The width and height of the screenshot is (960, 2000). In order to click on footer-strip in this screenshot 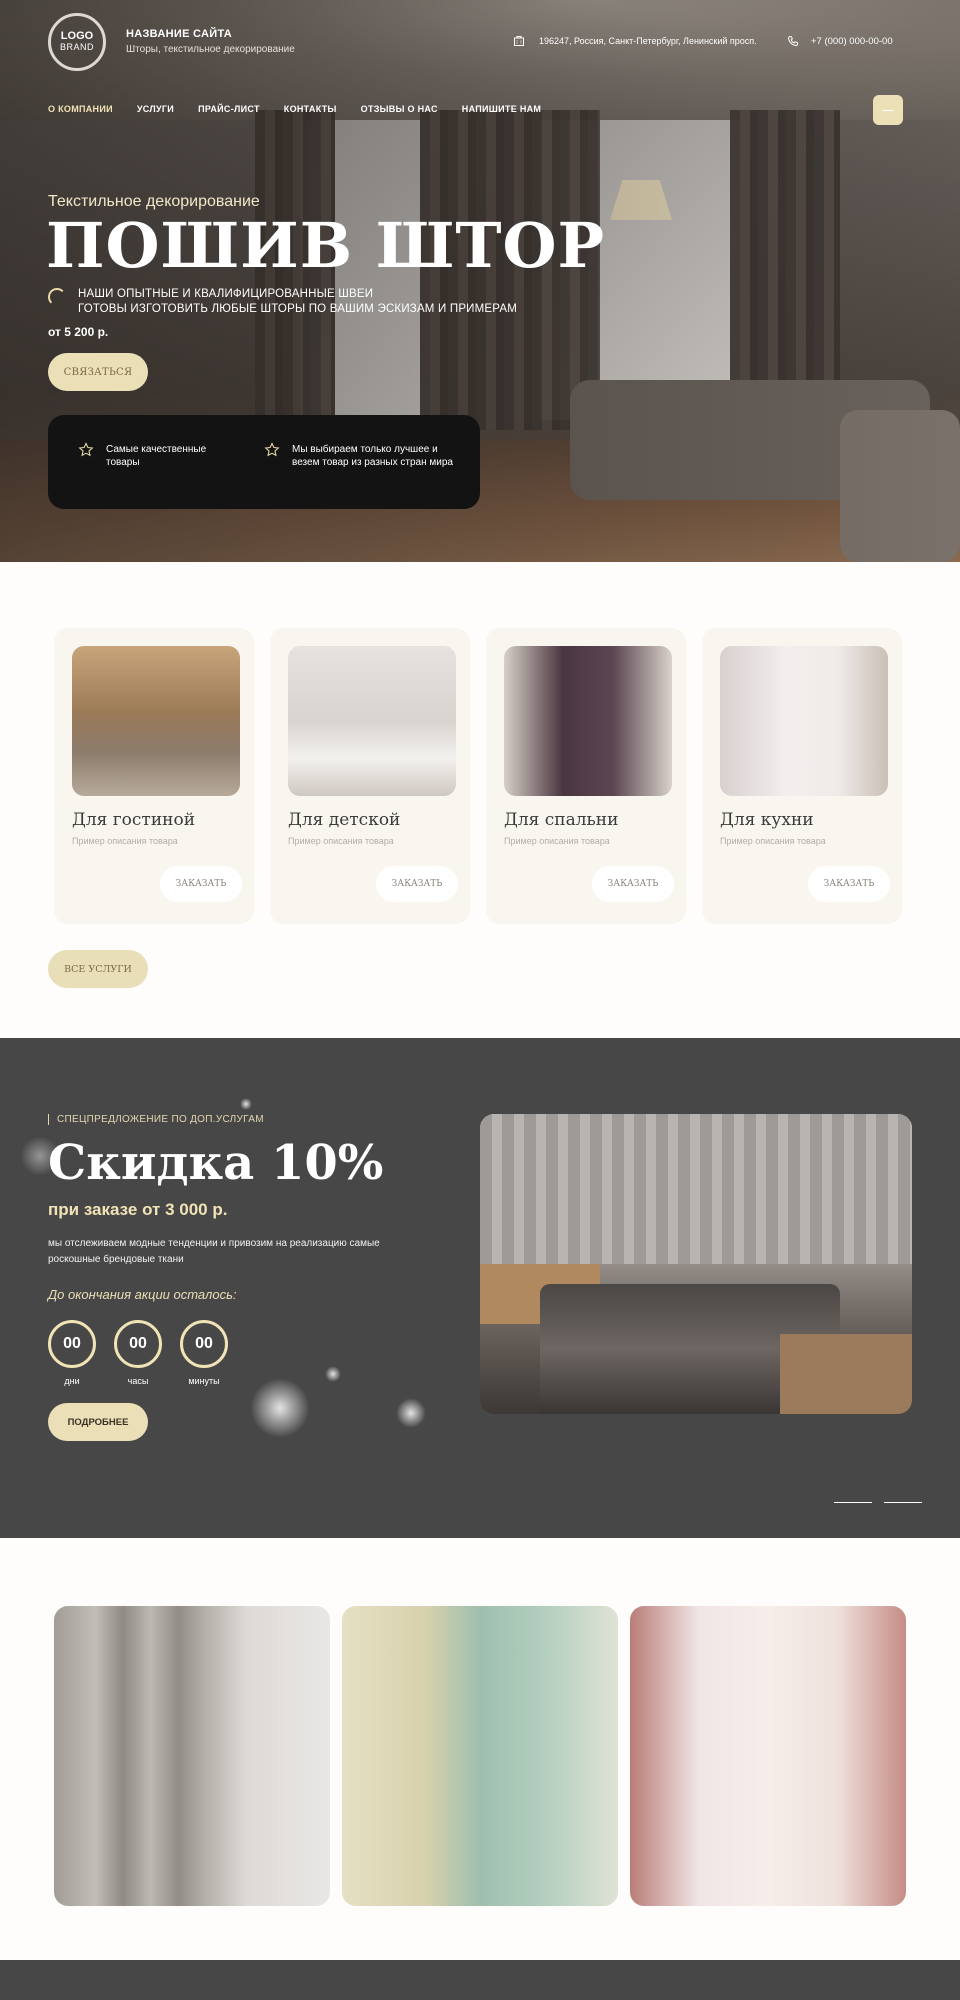, I will do `click(480, 1980)`.